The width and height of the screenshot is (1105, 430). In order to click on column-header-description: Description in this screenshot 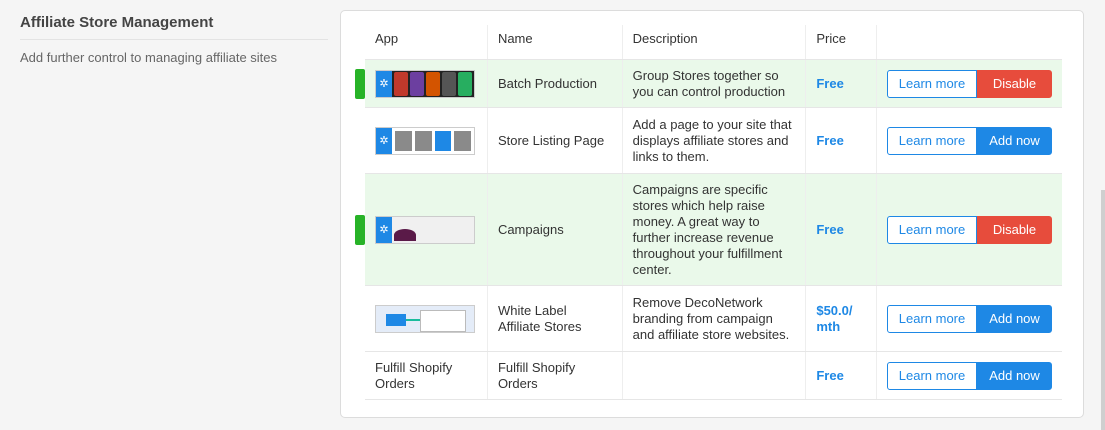, I will do `click(713, 42)`.